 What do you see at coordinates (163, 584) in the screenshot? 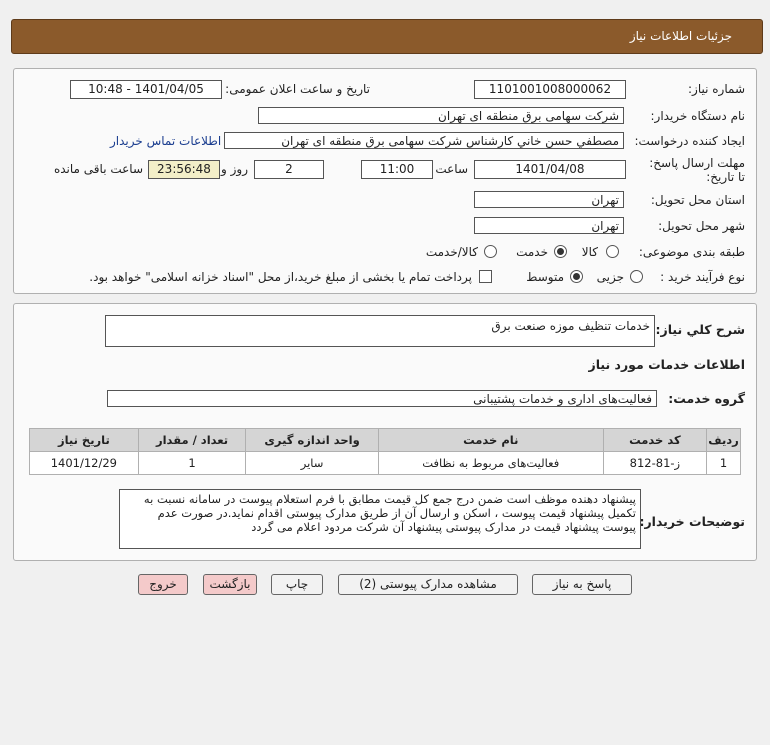
I see `exit-button: خروج` at bounding box center [163, 584].